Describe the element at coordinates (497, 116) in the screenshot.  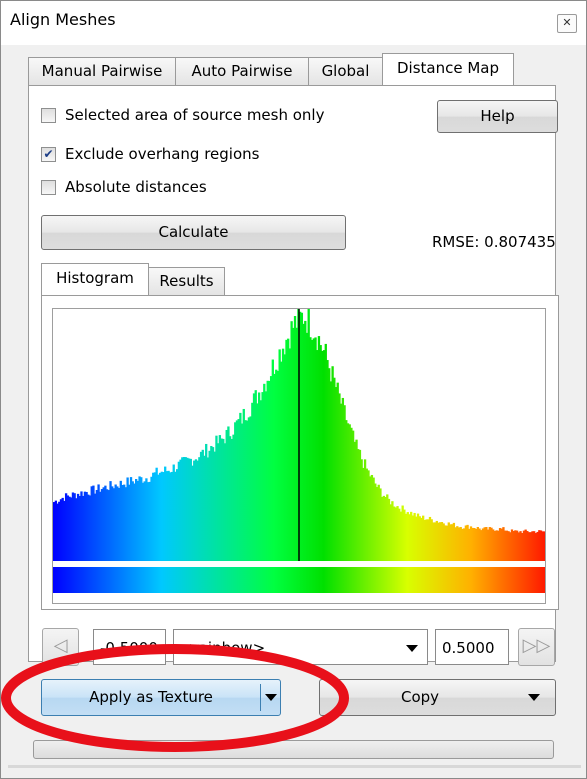
I see `help-button: Help` at that location.